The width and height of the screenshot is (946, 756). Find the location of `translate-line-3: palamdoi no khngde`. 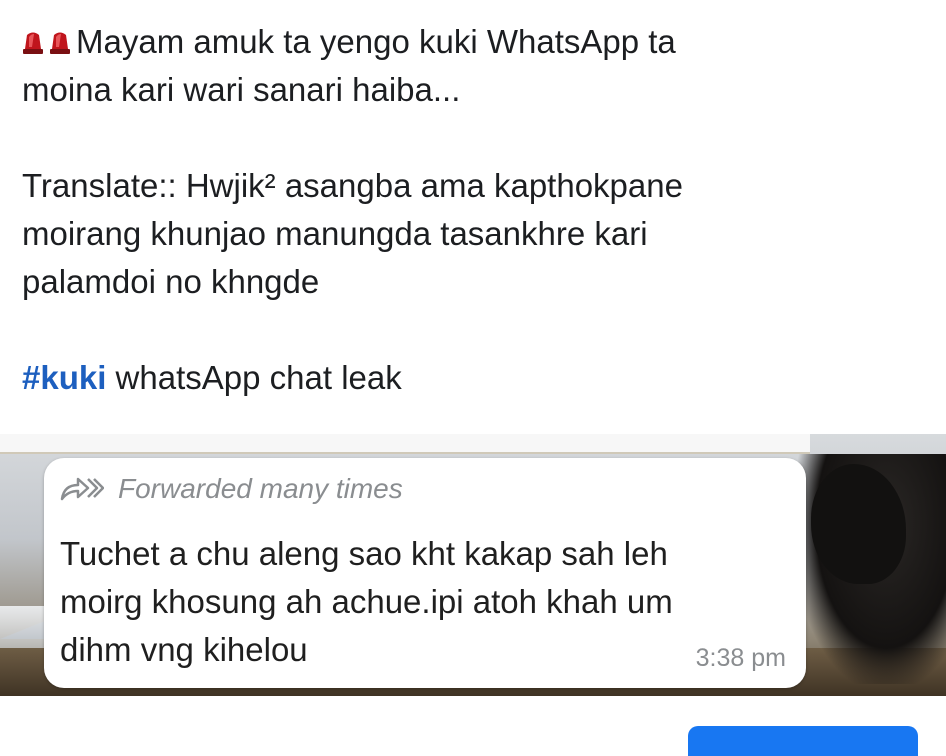

translate-line-3: palamdoi no khngde is located at coordinates (171, 281).